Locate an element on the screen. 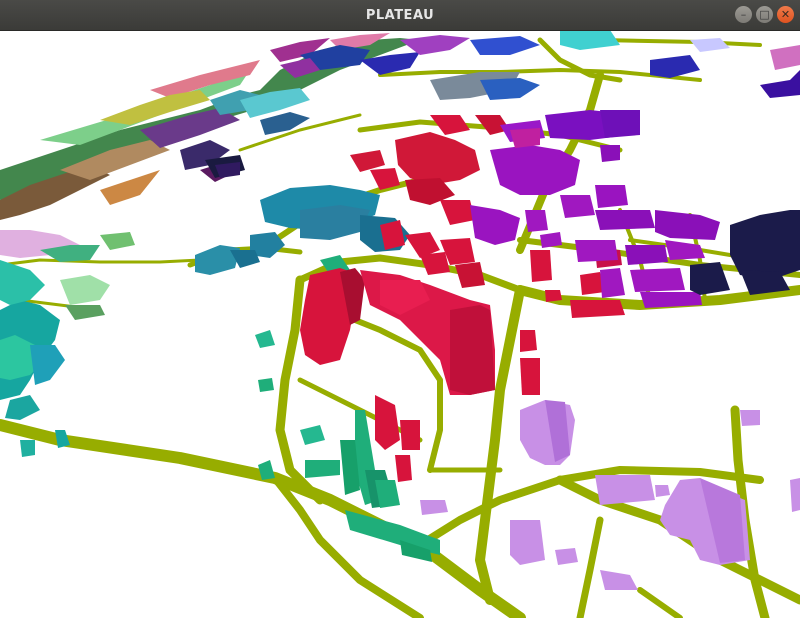  title-bar: PLATEAU – □ ✕ is located at coordinates (400, 15).